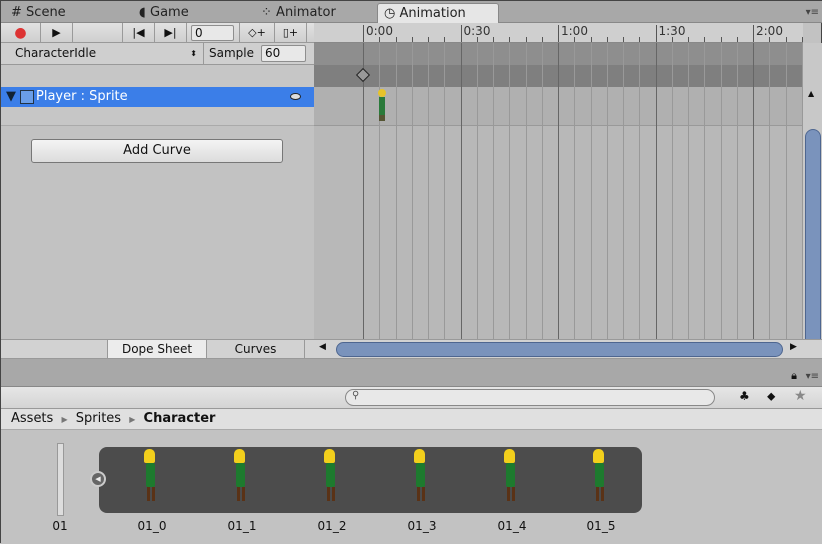 The image size is (822, 544). I want to click on pacman-icon: ◖, so click(142, 12).